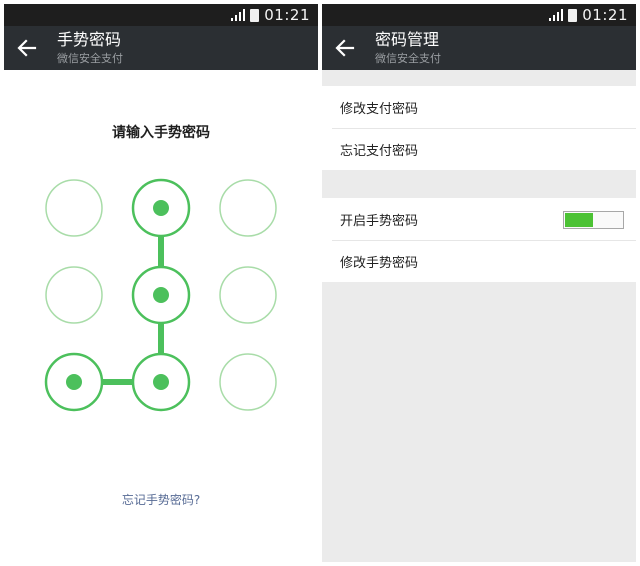 The image size is (640, 566). What do you see at coordinates (161, 499) in the screenshot?
I see `forgot-gesture-password-link: 忘记手势密码?` at bounding box center [161, 499].